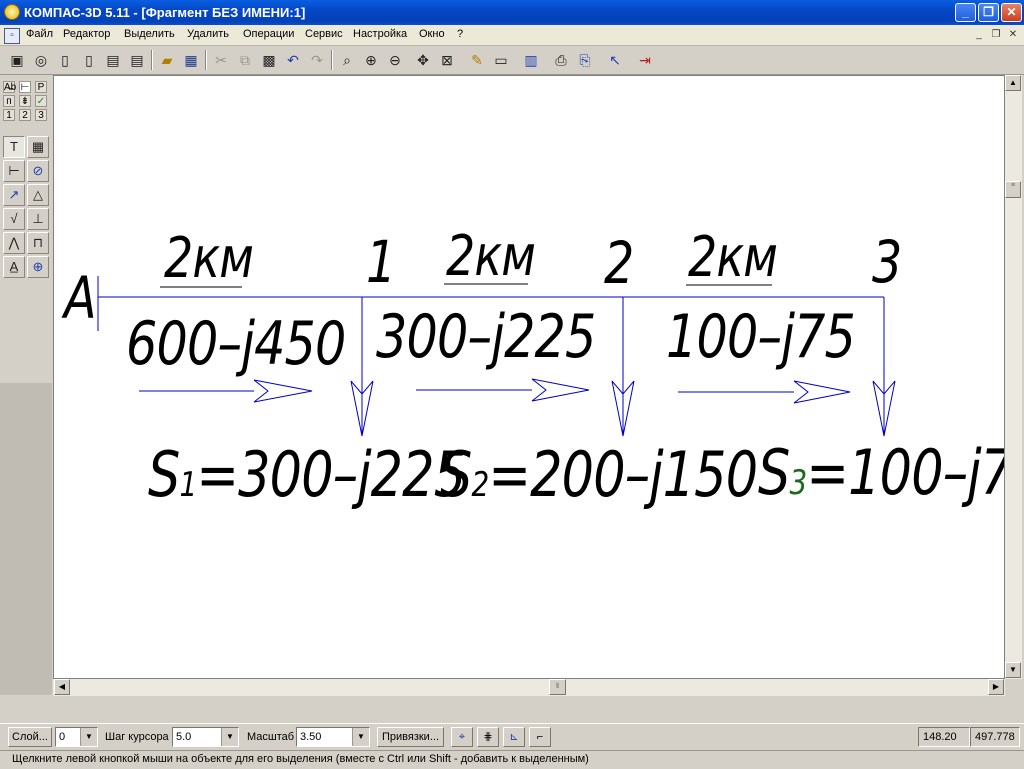 This screenshot has width=1024, height=769. Describe the element at coordinates (41, 115) in the screenshot. I see `tab-3: 3` at that location.